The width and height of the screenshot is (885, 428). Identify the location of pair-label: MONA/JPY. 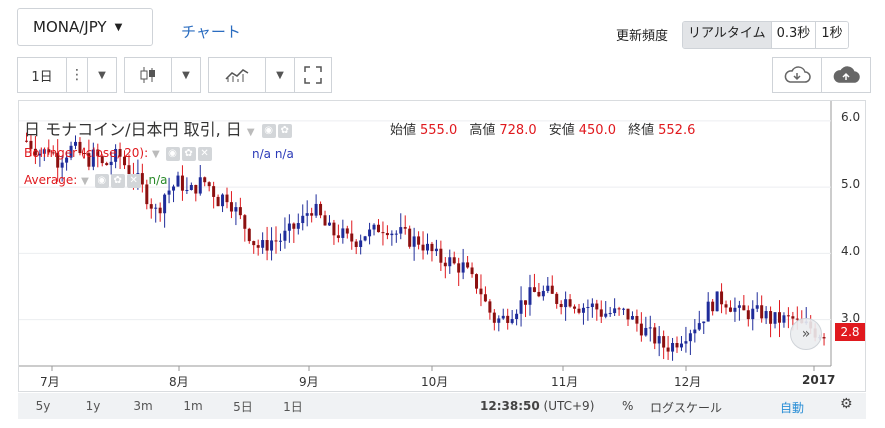
(70, 27).